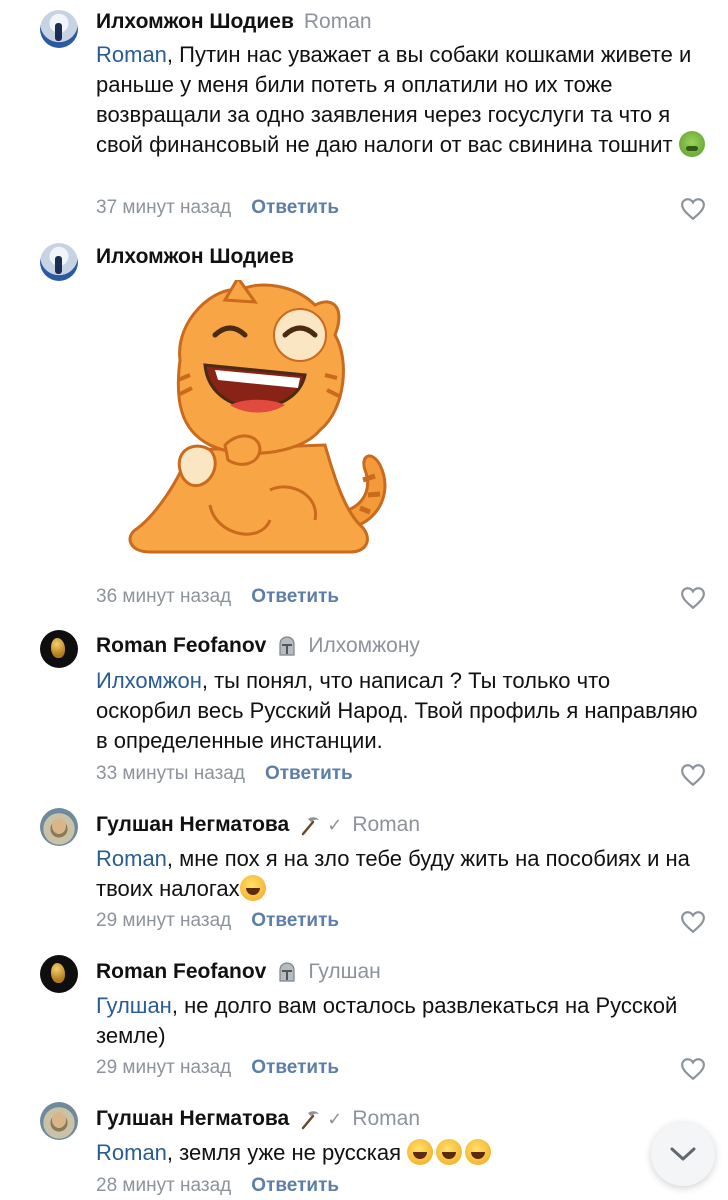 This screenshot has height=1200, width=728. Describe the element at coordinates (164, 207) in the screenshot. I see `timestamp: 37 минут назад` at that location.